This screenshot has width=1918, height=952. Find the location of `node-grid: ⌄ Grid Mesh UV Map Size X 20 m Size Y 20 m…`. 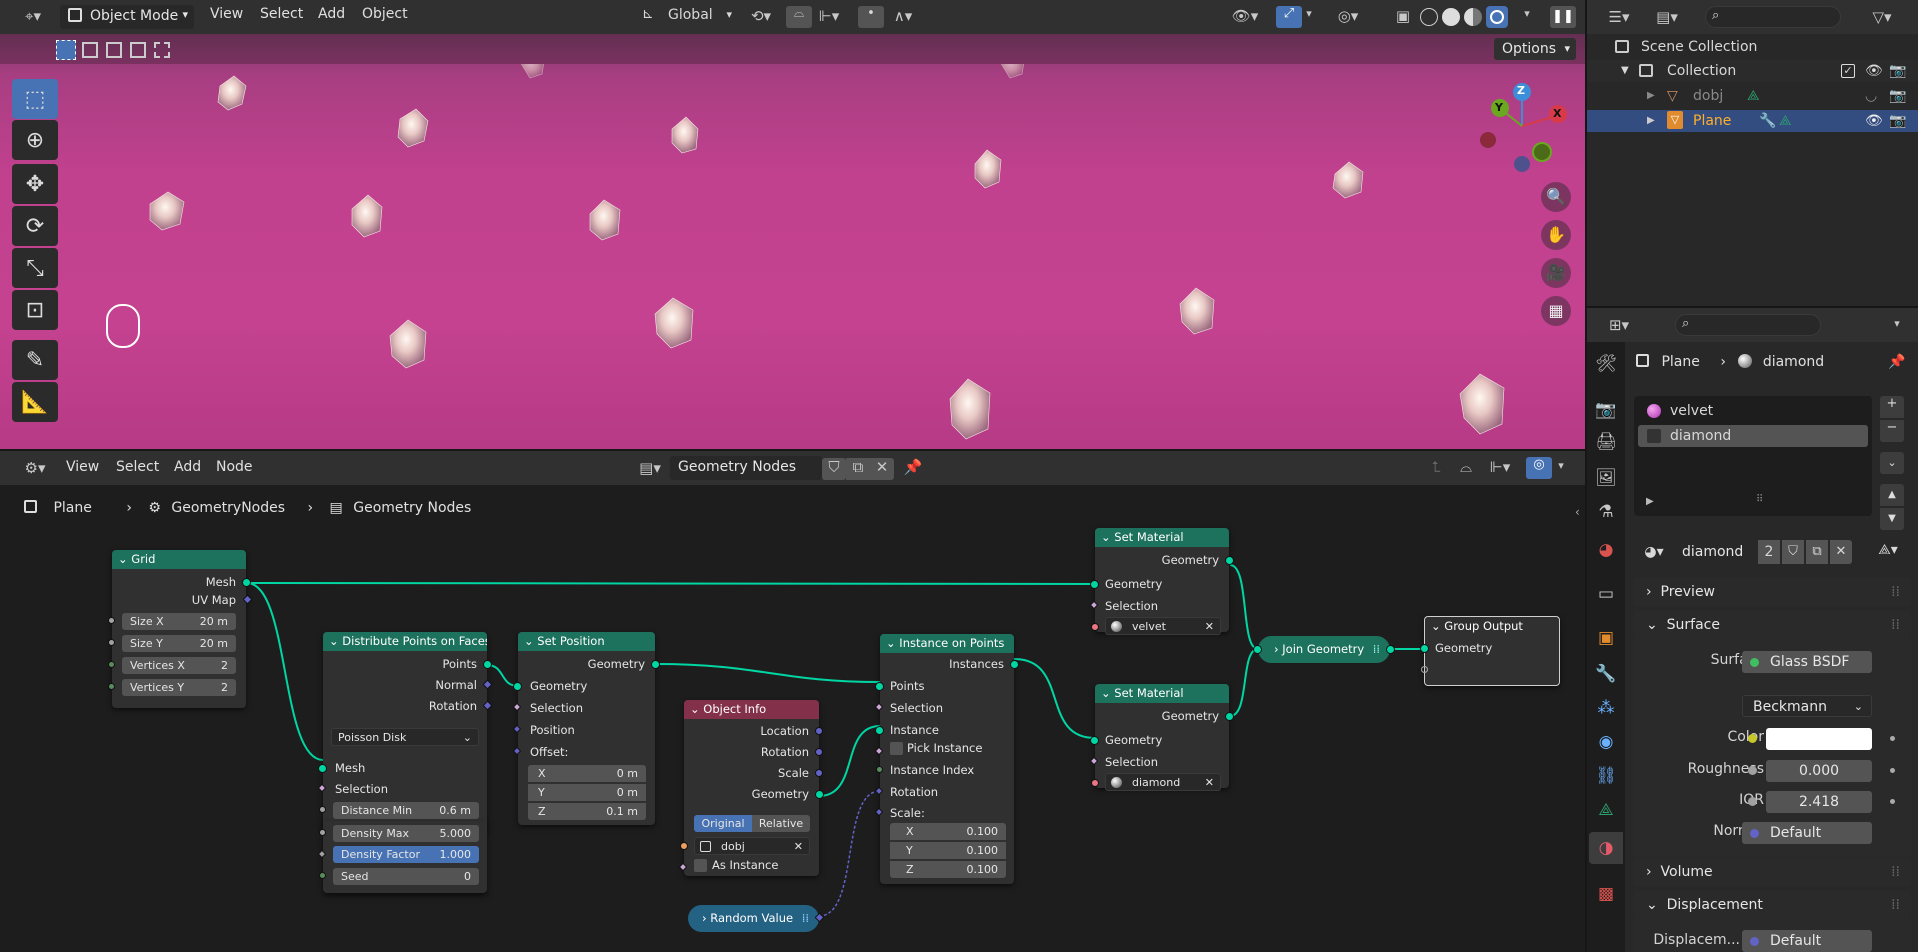

node-grid: ⌄ Grid Mesh UV Map Size X 20 m Size Y 20 m… is located at coordinates (180, 629).